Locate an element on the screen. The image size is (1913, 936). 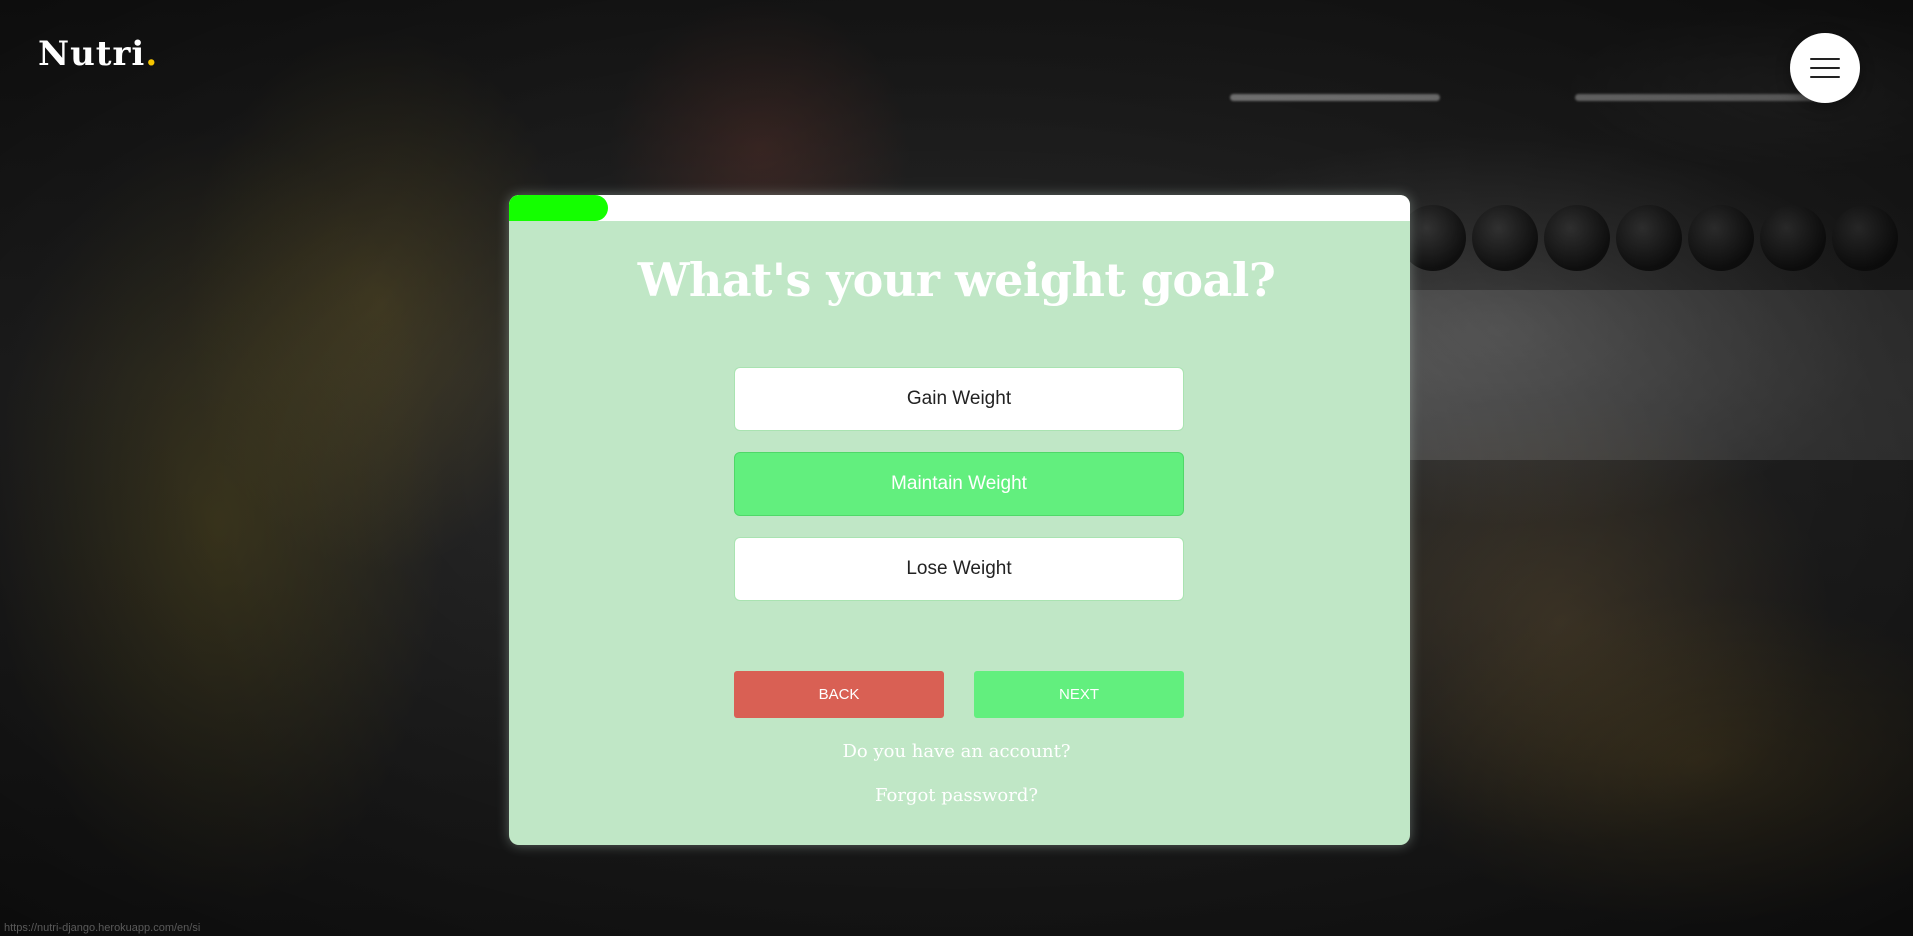
back-button: BACK is located at coordinates (839, 694).